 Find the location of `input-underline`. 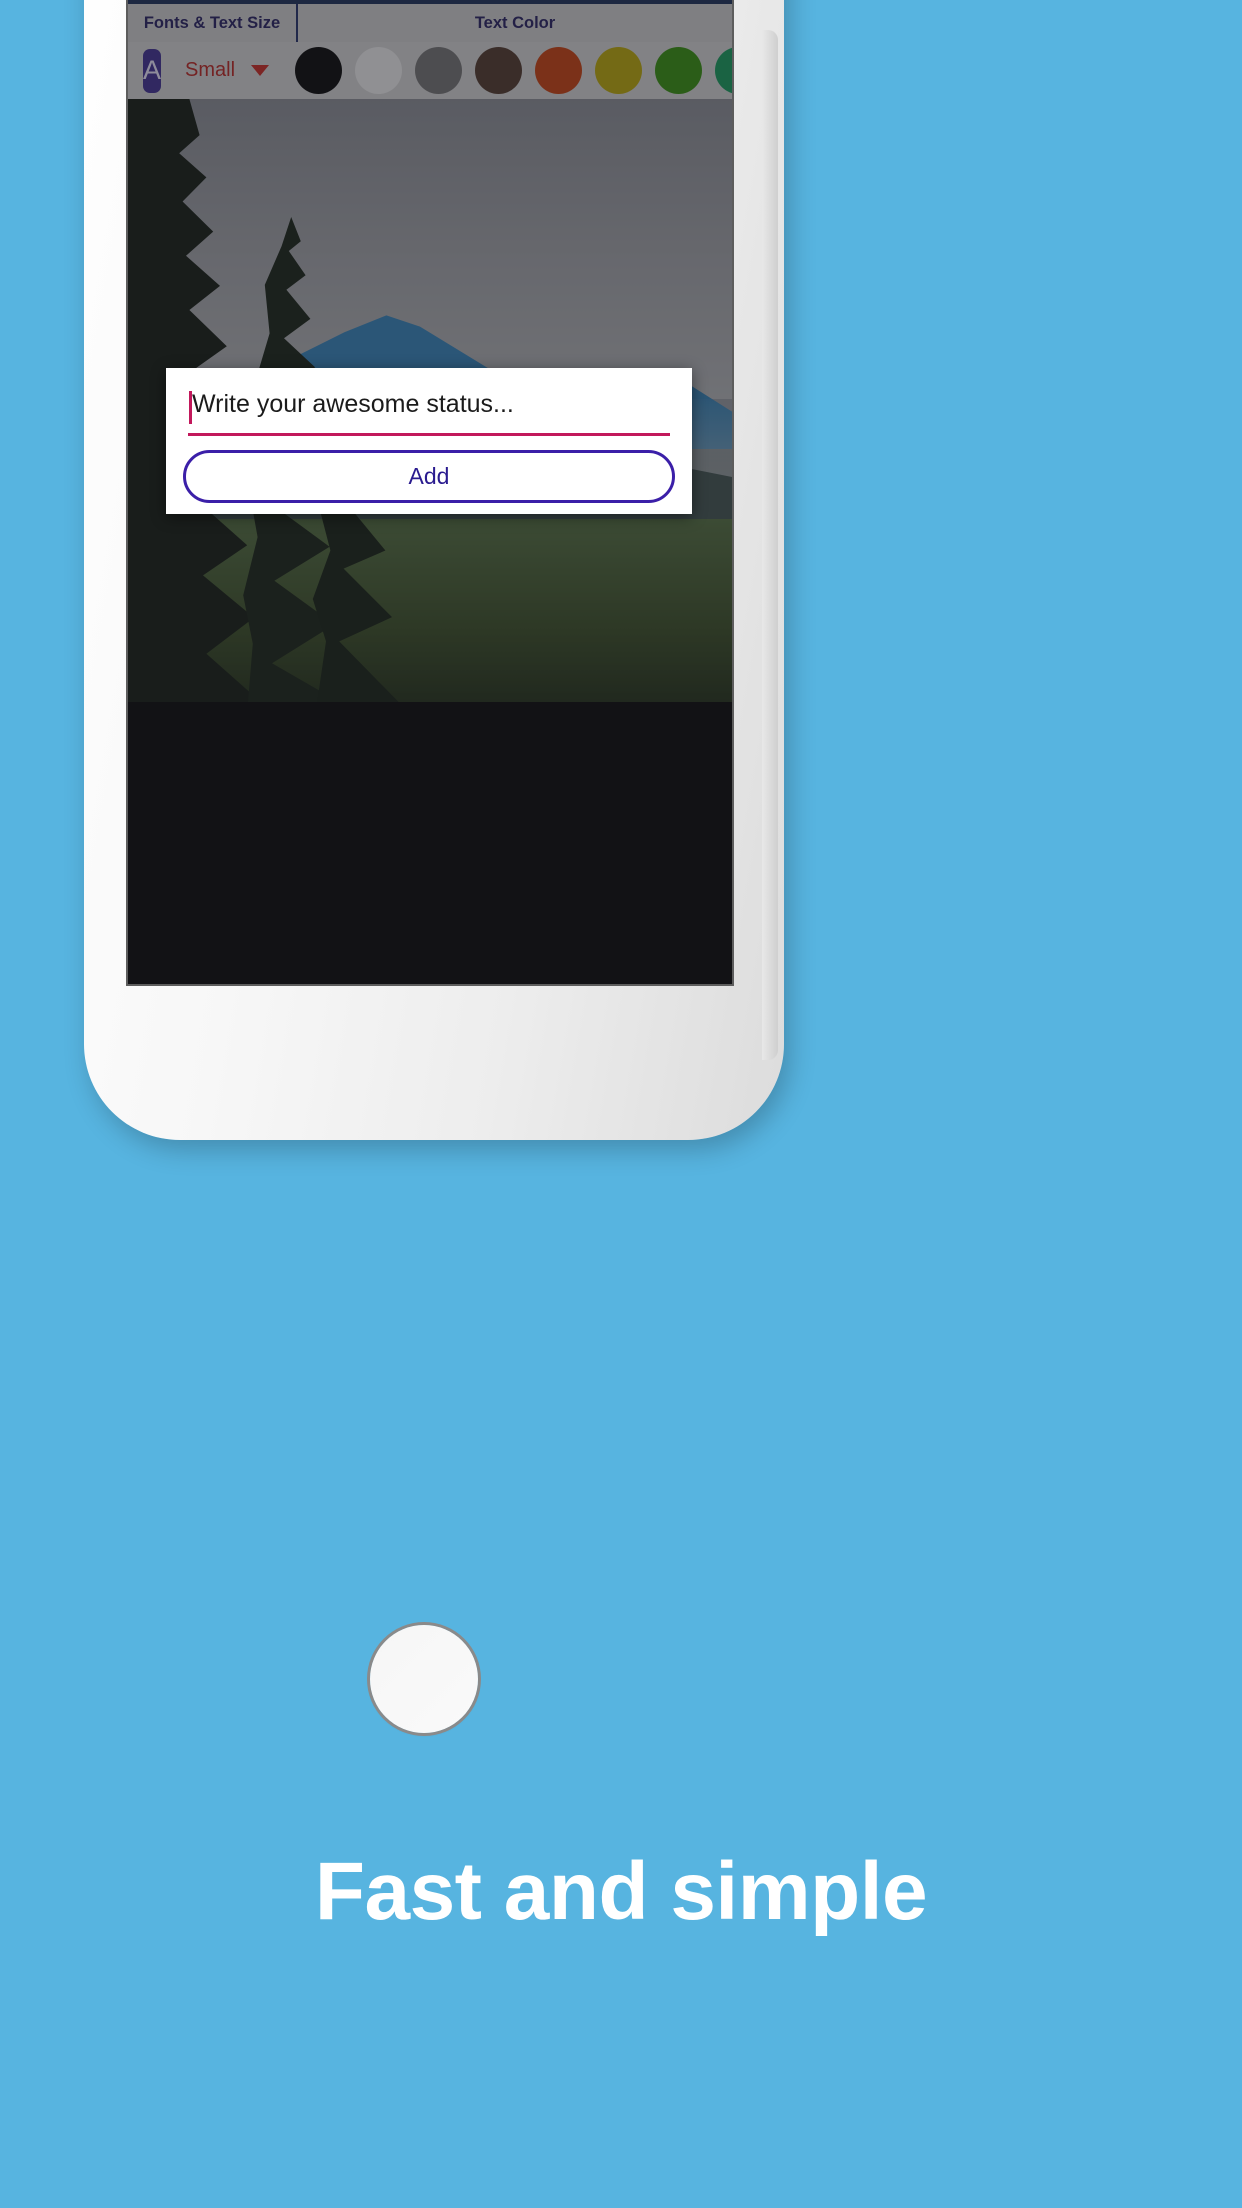

input-underline is located at coordinates (429, 434).